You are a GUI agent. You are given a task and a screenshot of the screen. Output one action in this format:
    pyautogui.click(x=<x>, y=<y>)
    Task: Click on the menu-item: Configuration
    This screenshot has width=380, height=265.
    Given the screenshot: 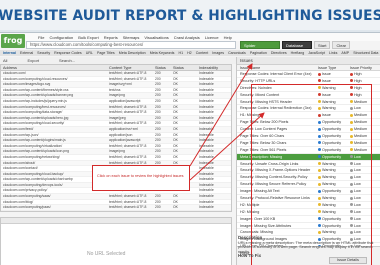 What is the action you would take?
    pyautogui.click(x=61, y=37)
    